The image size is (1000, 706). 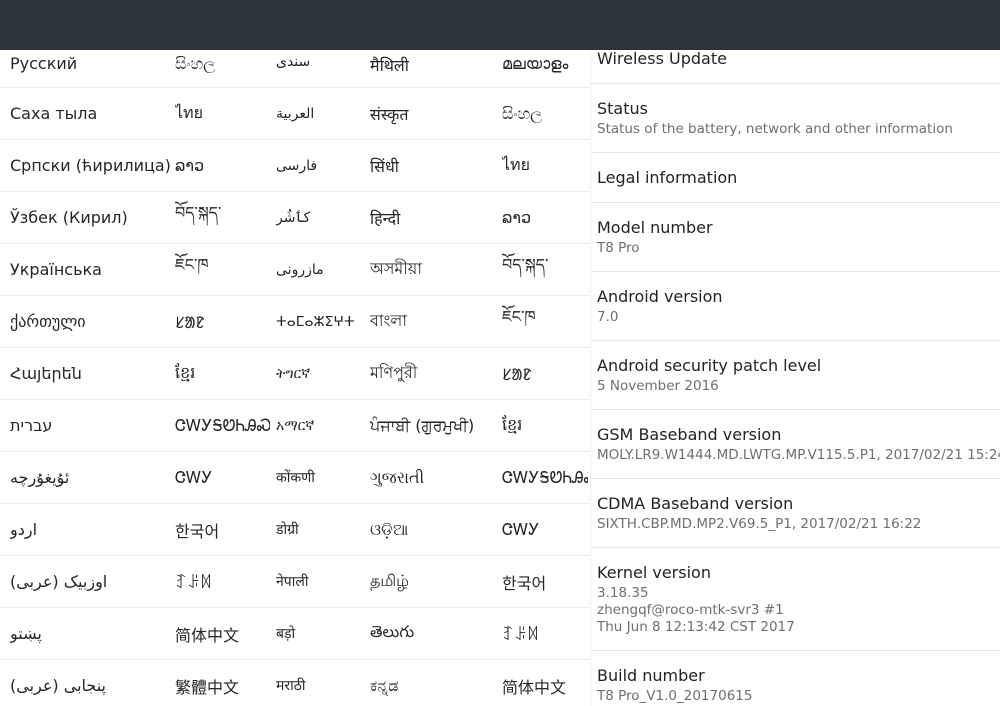 I want to click on language-row: پنجابی (عربی) 繁體中文 मराठी ಕನ್ನಡ 简体中文, so click(x=295, y=683).